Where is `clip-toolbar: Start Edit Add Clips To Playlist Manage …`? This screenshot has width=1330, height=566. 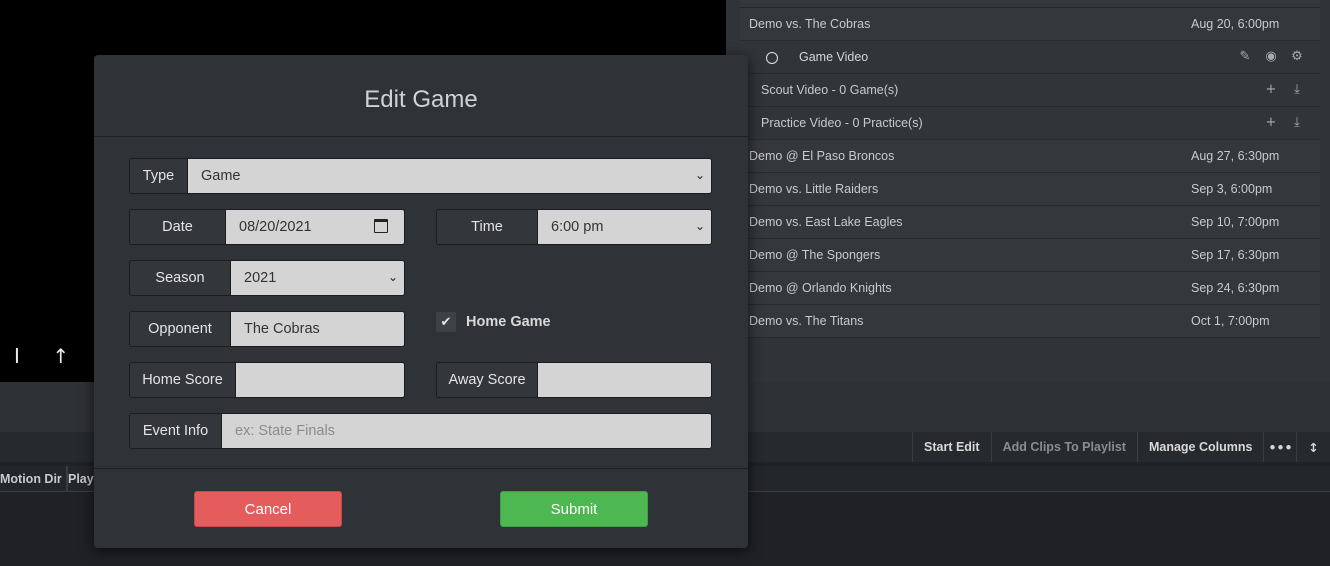
clip-toolbar: Start Edit Add Clips To Playlist Manage … is located at coordinates (1121, 447).